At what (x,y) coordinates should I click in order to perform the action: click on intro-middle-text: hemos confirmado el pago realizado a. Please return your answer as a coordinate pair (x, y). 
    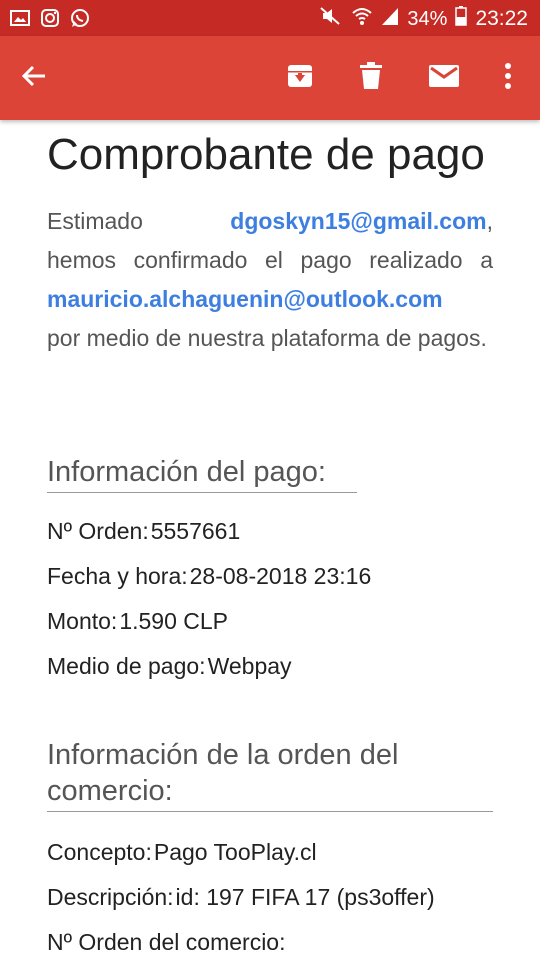
    Looking at the image, I should click on (270, 260).